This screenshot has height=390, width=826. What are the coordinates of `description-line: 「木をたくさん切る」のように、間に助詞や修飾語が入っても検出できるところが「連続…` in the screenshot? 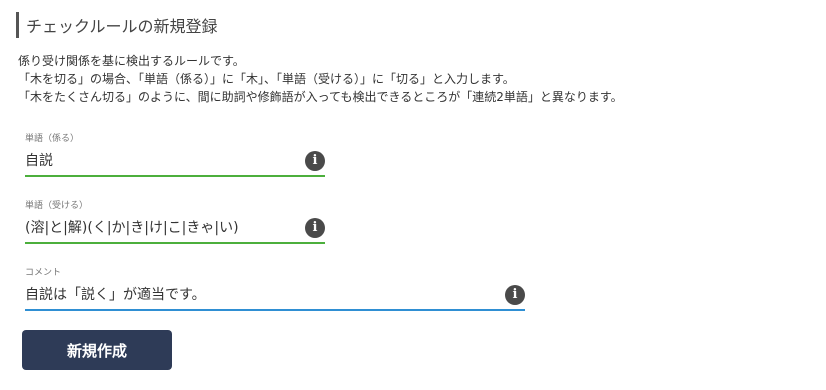 It's located at (320, 97).